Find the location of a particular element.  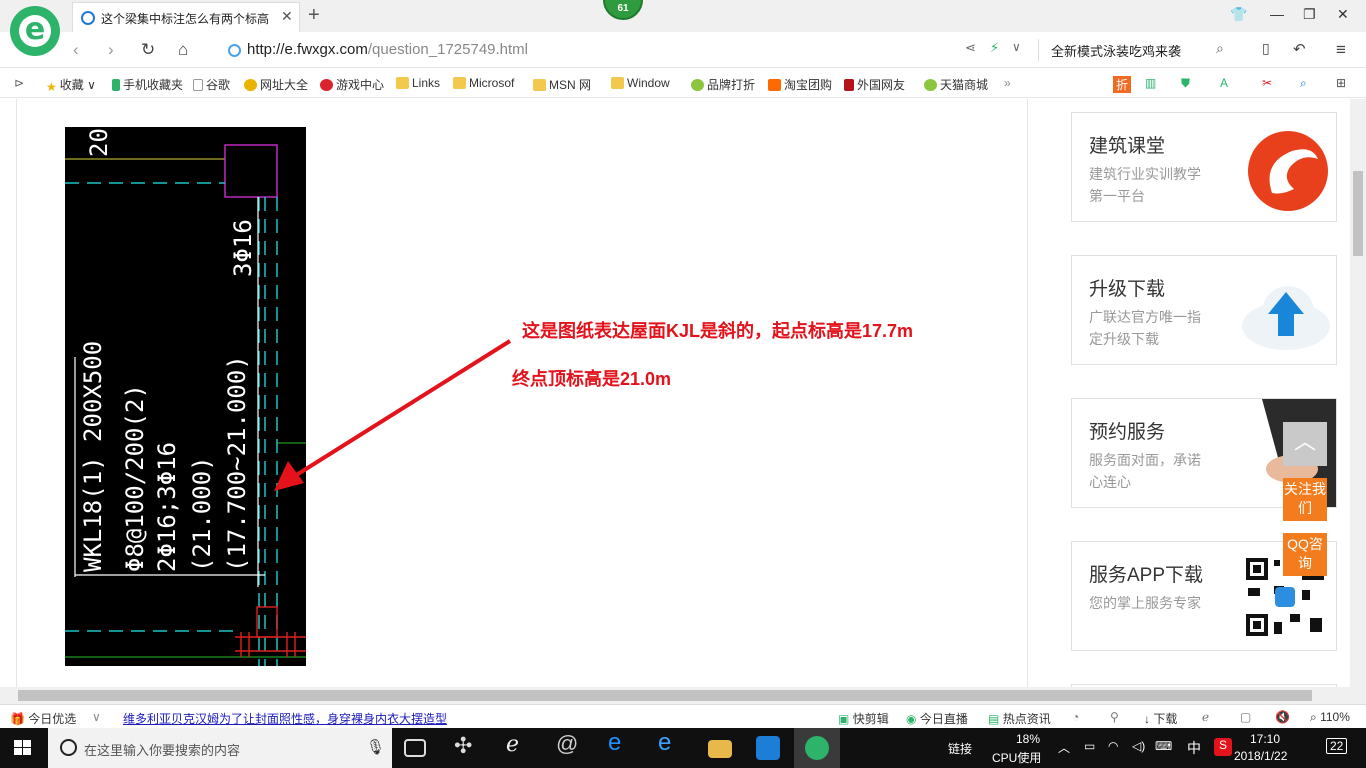

sogou-icon: S is located at coordinates (1223, 747).